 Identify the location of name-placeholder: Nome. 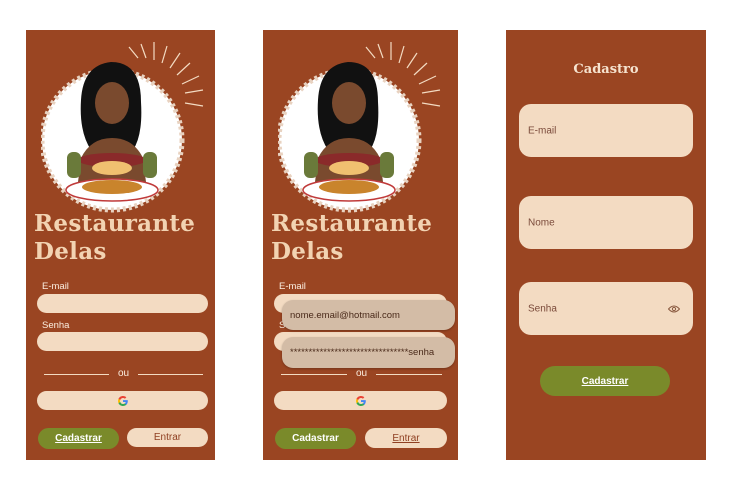
(541, 222).